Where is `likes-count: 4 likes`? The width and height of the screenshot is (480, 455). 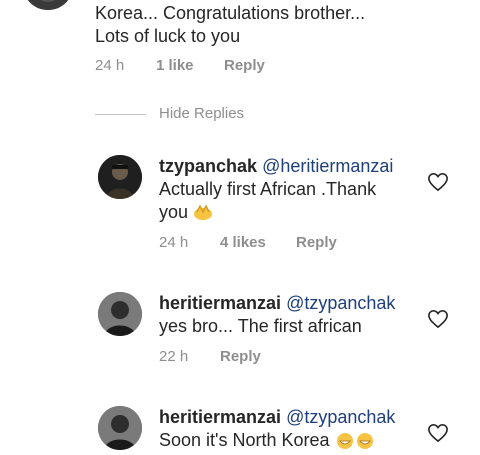
likes-count: 4 likes is located at coordinates (243, 242).